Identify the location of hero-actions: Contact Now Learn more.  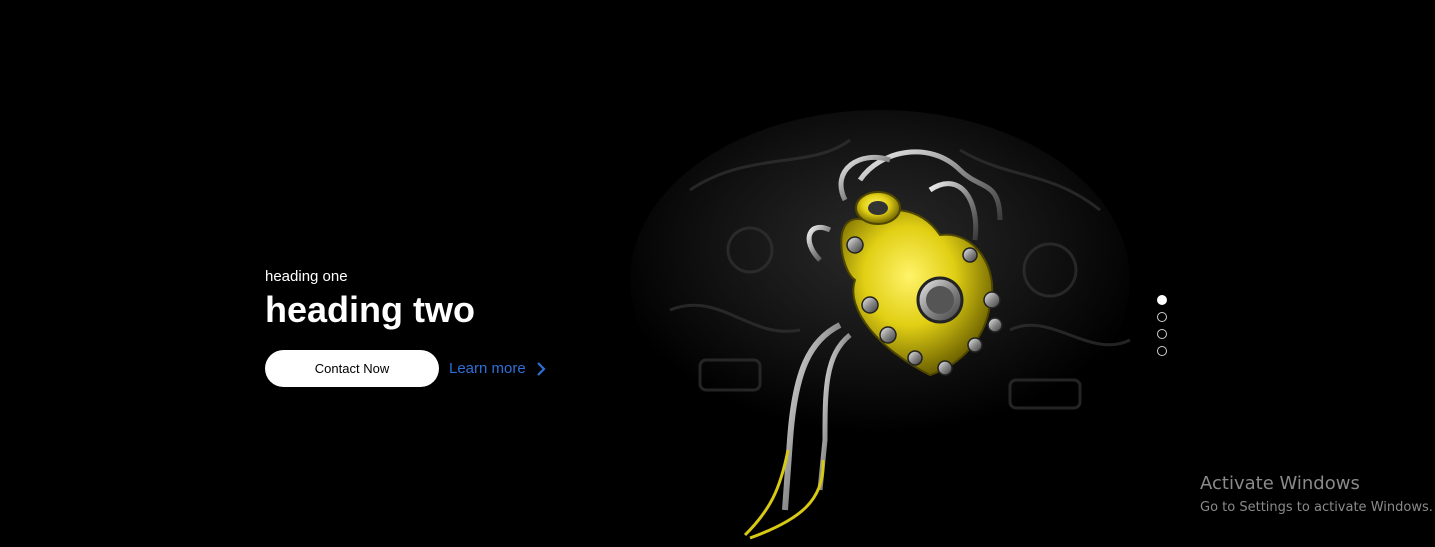
(406, 368).